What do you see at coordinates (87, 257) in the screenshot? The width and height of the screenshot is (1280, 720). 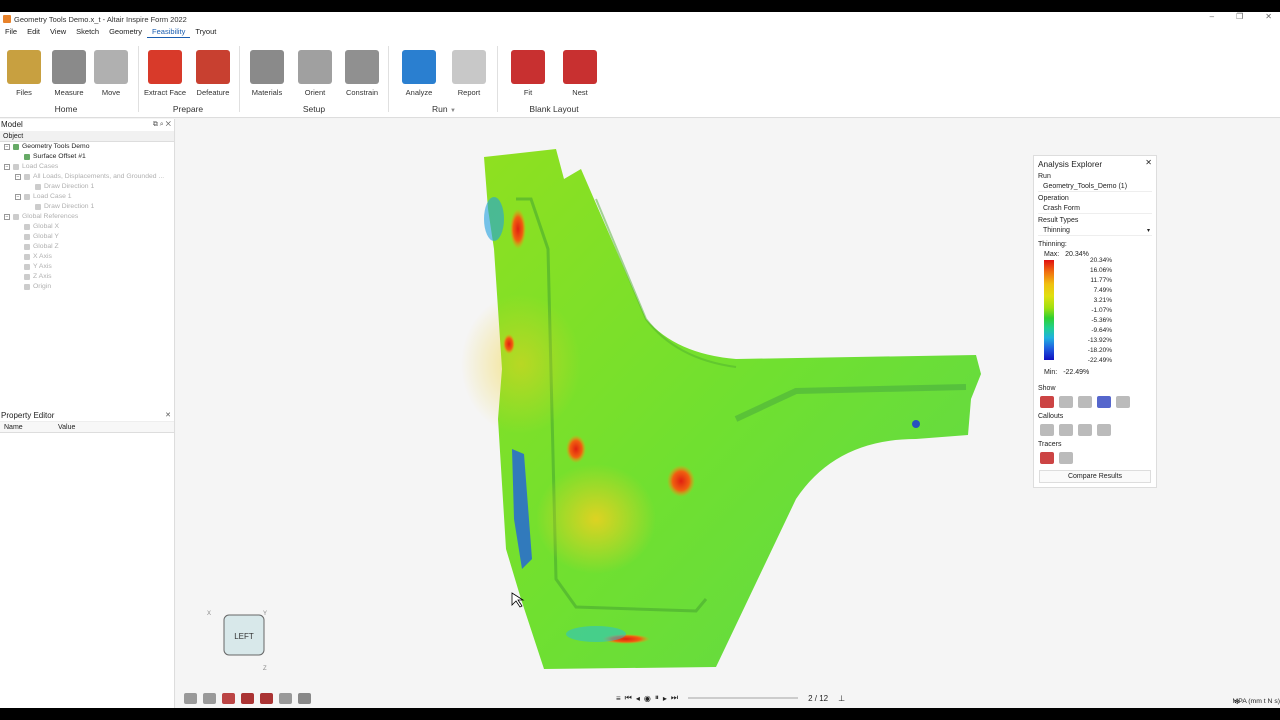 I see `tree-item: X Axis` at bounding box center [87, 257].